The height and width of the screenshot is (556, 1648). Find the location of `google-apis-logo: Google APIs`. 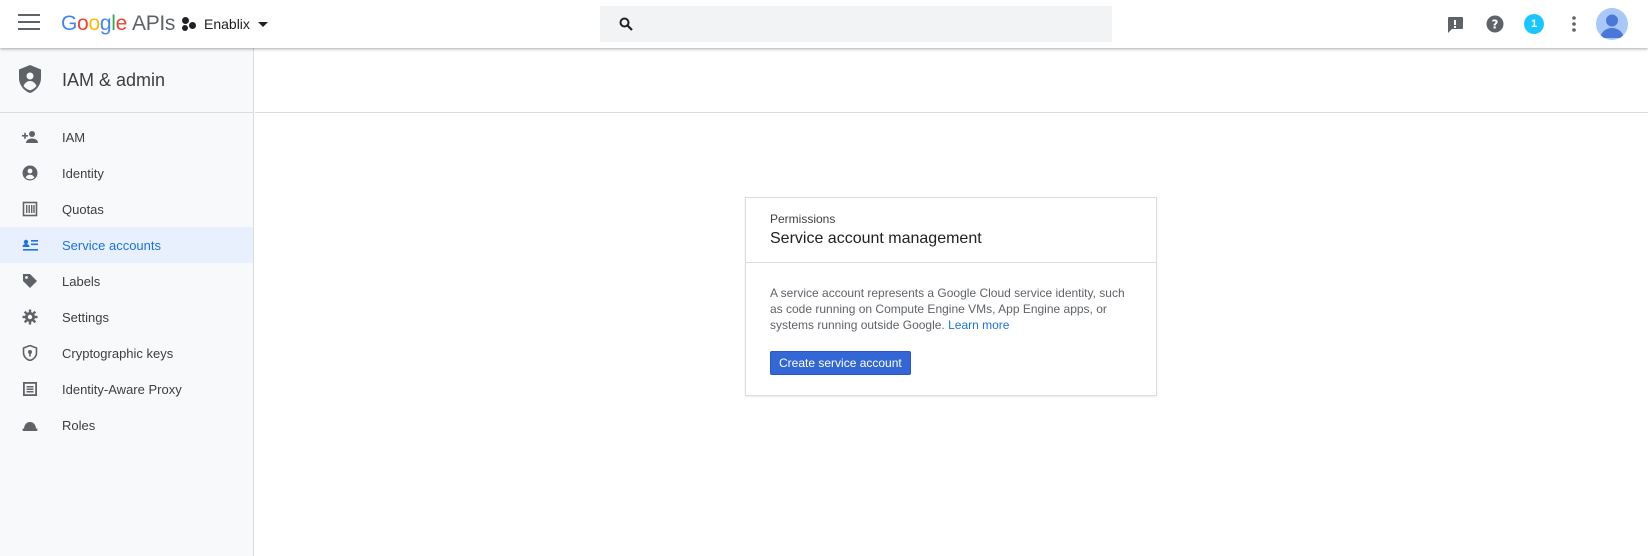

google-apis-logo: Google APIs is located at coordinates (118, 24).